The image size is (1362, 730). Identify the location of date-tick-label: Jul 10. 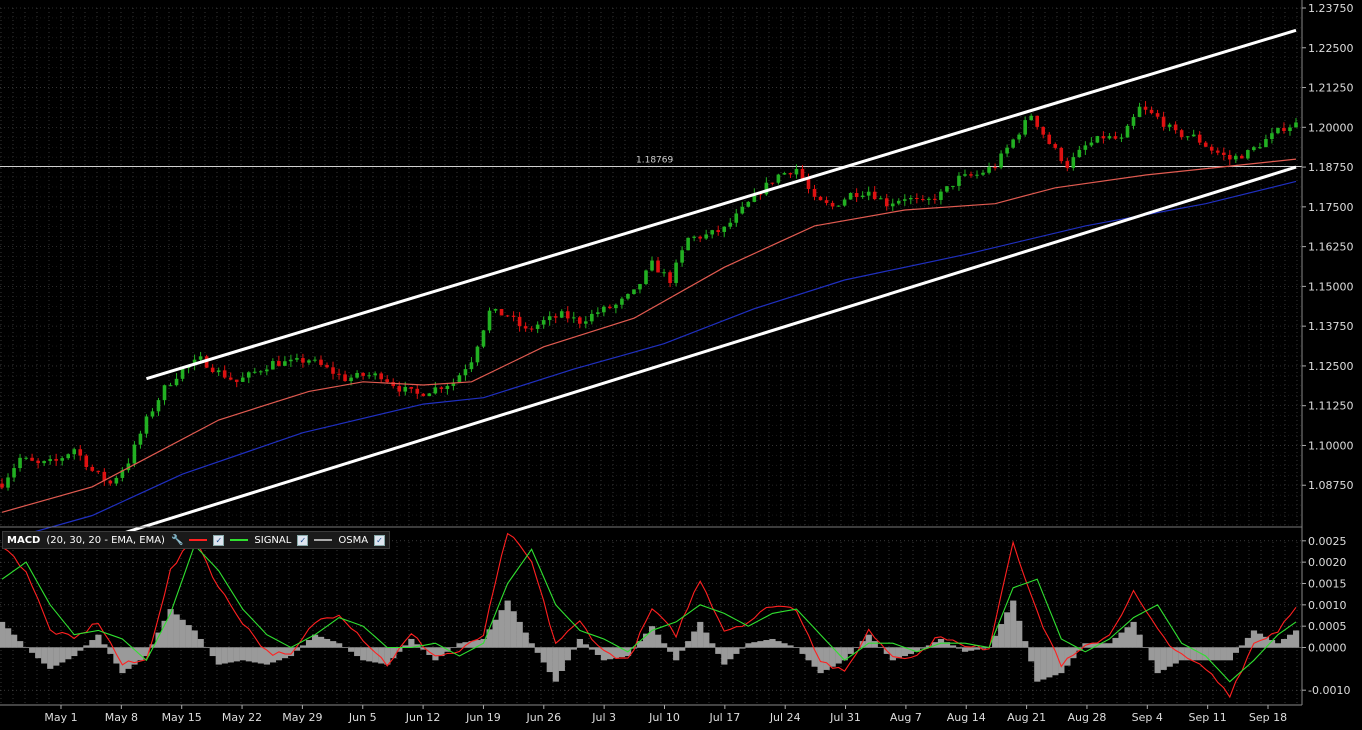
(664, 717).